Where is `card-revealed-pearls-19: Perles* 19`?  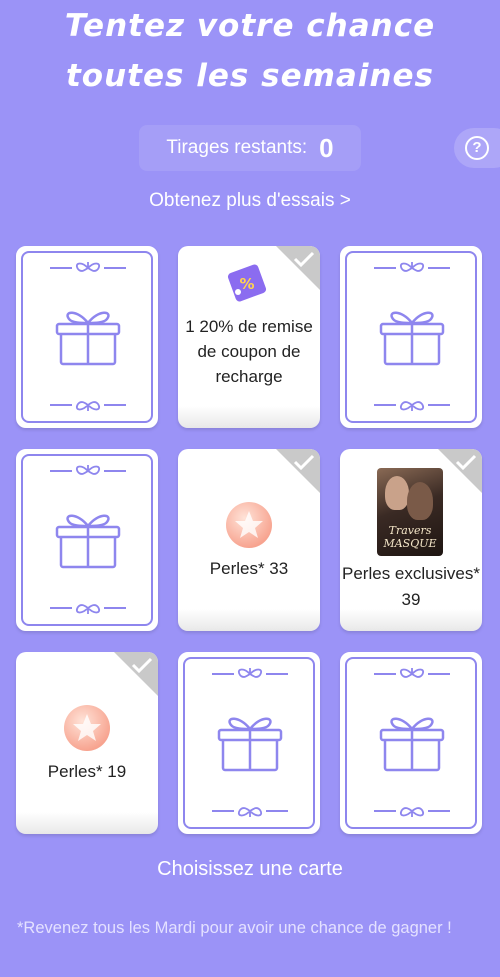 card-revealed-pearls-19: Perles* 19 is located at coordinates (87, 743).